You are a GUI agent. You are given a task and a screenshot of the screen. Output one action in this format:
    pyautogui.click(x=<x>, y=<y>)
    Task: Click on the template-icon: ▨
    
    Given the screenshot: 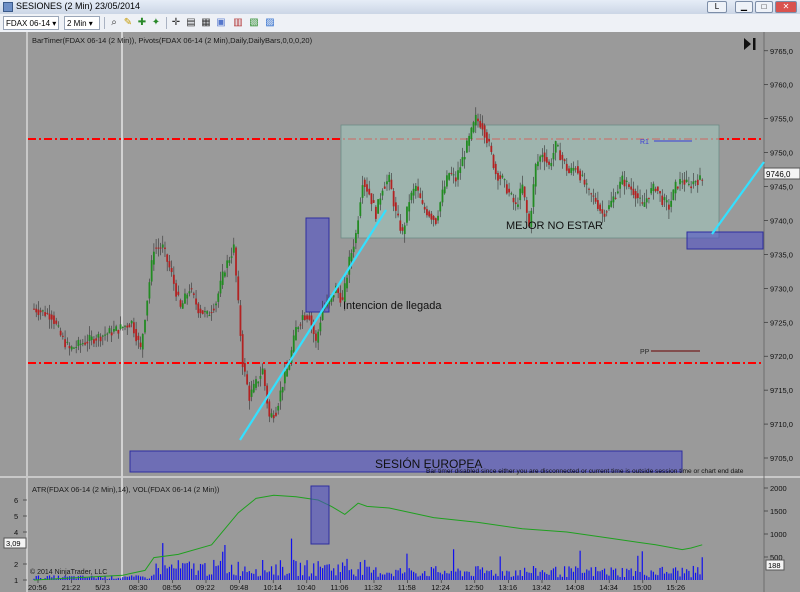 What is the action you would take?
    pyautogui.click(x=270, y=23)
    